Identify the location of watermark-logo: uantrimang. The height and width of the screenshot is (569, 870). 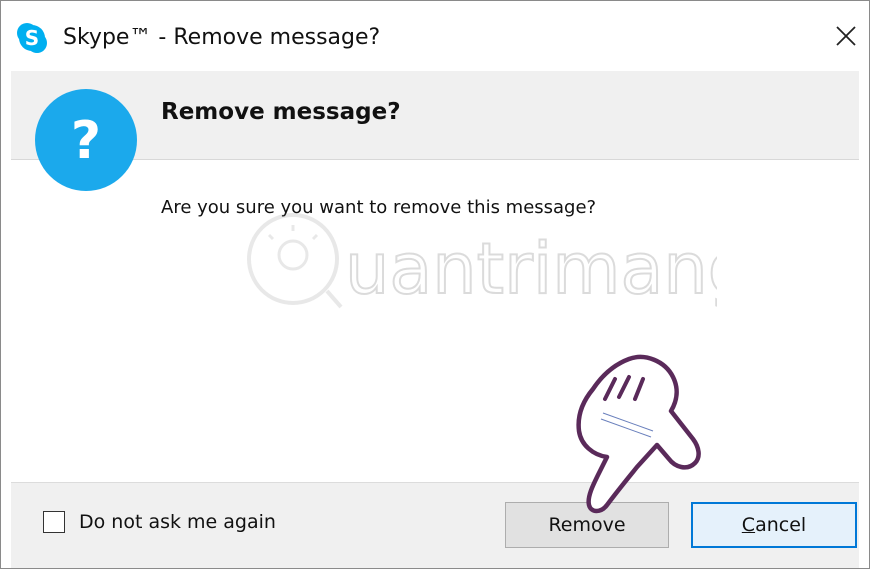
(482, 262).